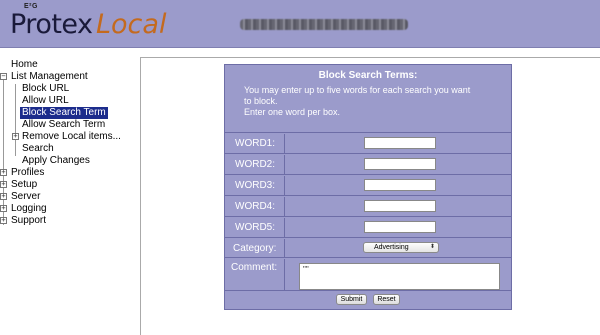 The width and height of the screenshot is (600, 335). I want to click on word3-input, so click(400, 185).